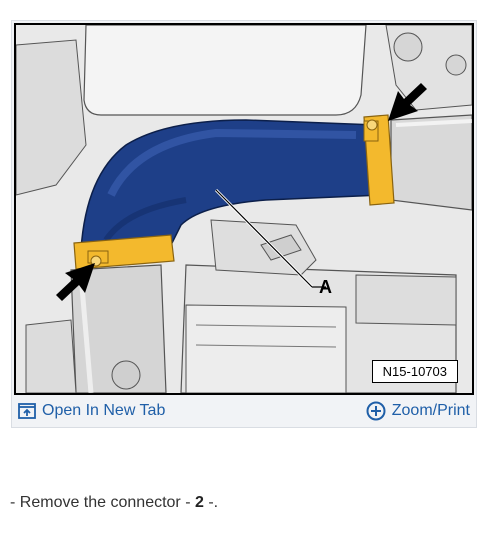  I want to click on zoom-print-label: Zoom/Print, so click(430, 410).